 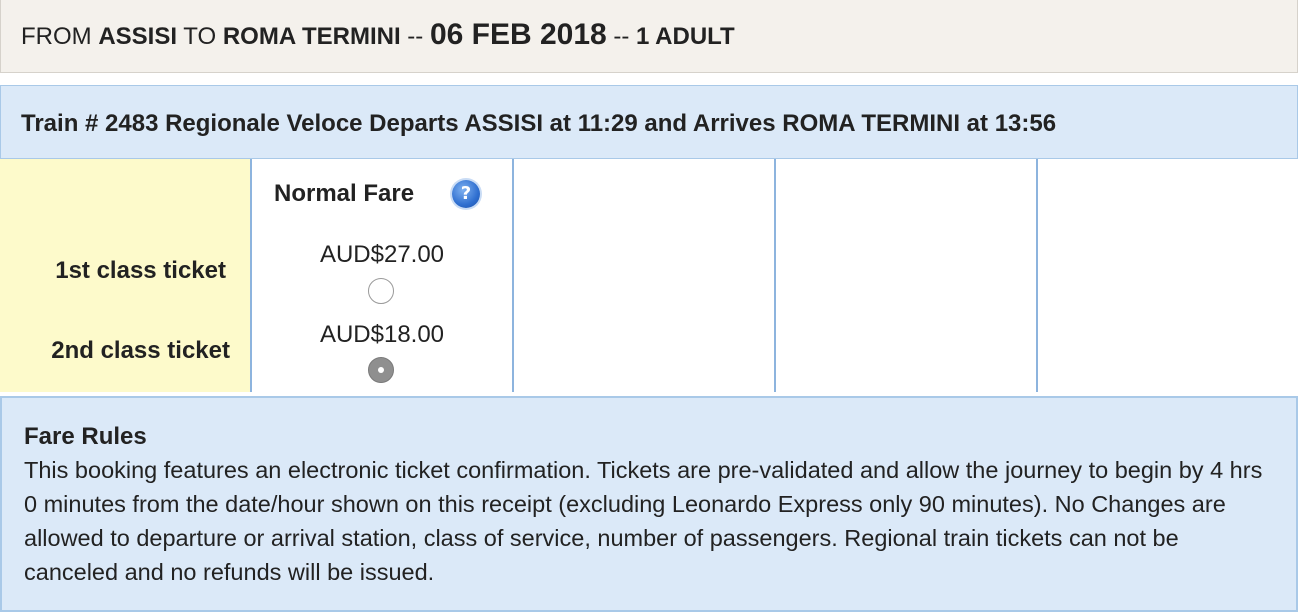 I want to click on normal-fare-column: Normal Fare ? AUD$27.00 AUD$18.00, so click(x=381, y=275).